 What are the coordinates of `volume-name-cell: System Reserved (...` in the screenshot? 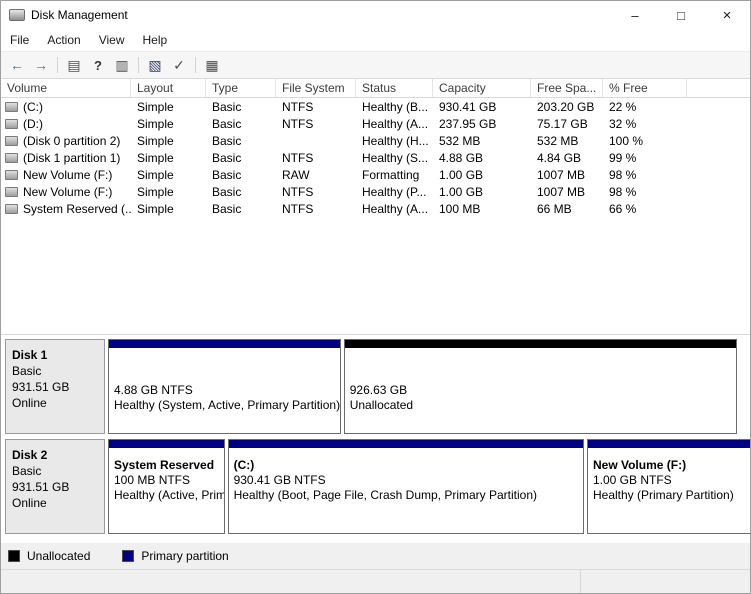 It's located at (66, 209).